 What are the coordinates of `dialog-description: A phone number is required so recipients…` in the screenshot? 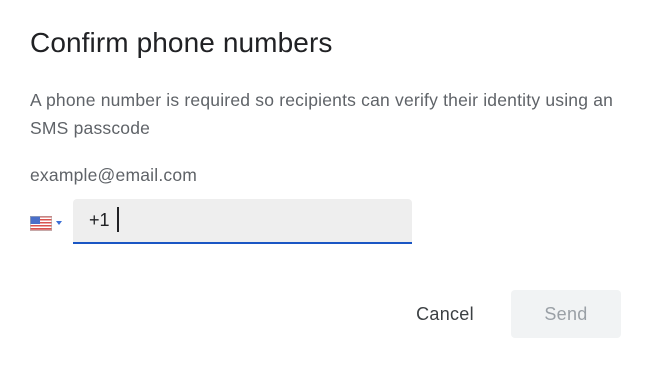 It's located at (322, 114).